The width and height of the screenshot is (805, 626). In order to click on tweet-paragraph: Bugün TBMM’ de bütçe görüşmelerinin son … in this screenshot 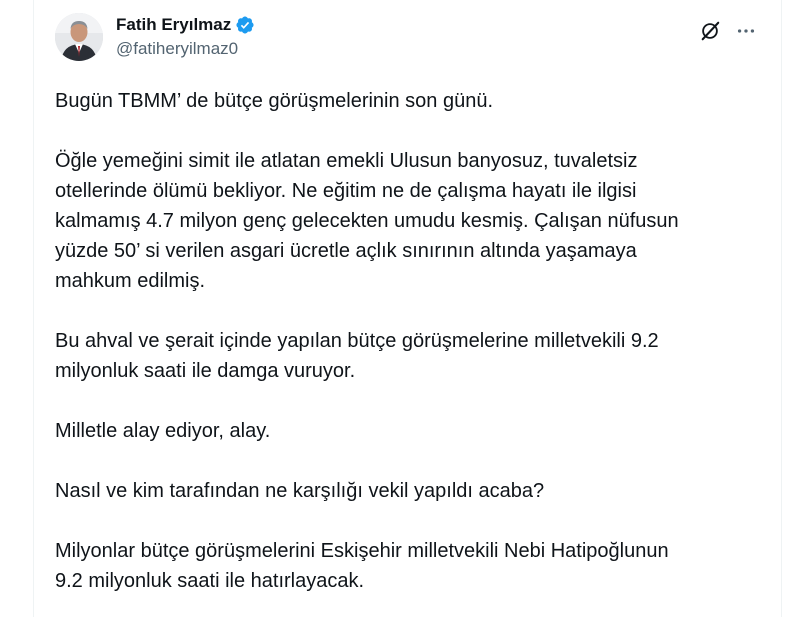, I will do `click(405, 101)`.